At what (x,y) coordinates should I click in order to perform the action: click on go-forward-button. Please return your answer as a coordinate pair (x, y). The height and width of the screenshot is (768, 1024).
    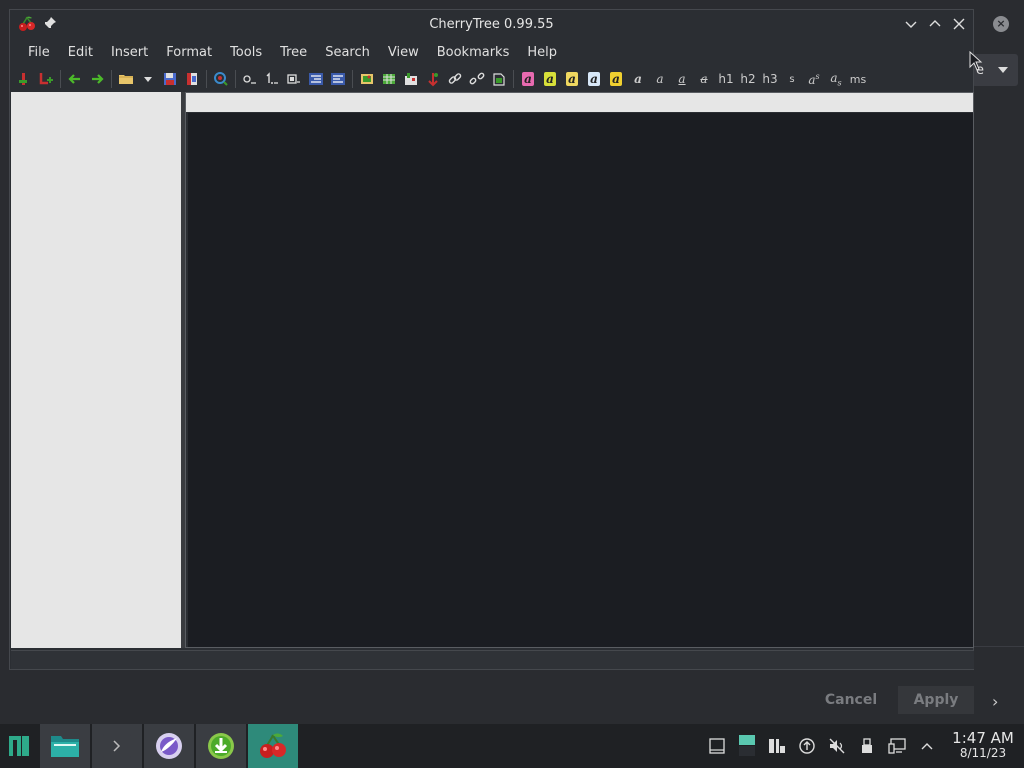
    Looking at the image, I should click on (97, 79).